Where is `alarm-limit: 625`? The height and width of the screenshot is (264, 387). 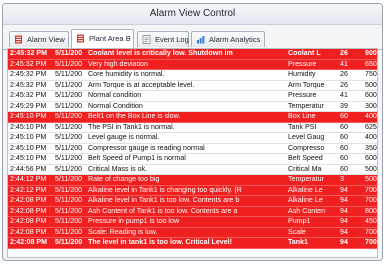
alarm-limit: 625 is located at coordinates (370, 127).